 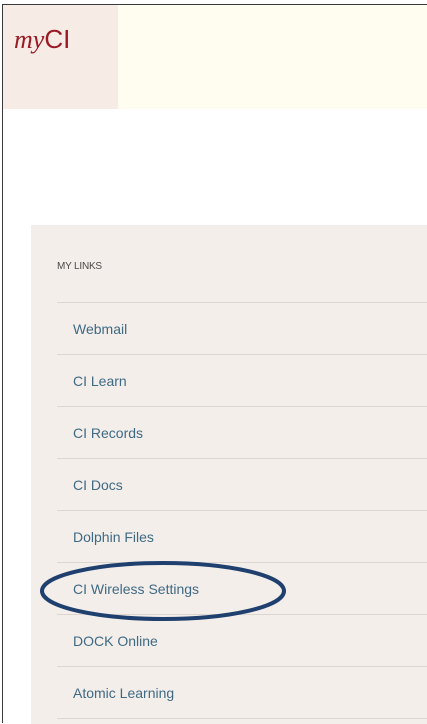 I want to click on link-dolphin-files: Dolphin Files, so click(x=113, y=537).